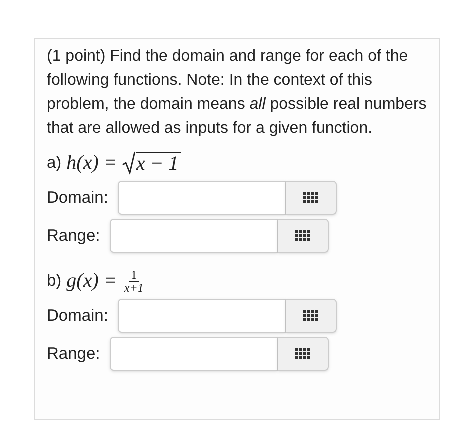  What do you see at coordinates (134, 288) in the screenshot?
I see `denominator: x+1` at bounding box center [134, 288].